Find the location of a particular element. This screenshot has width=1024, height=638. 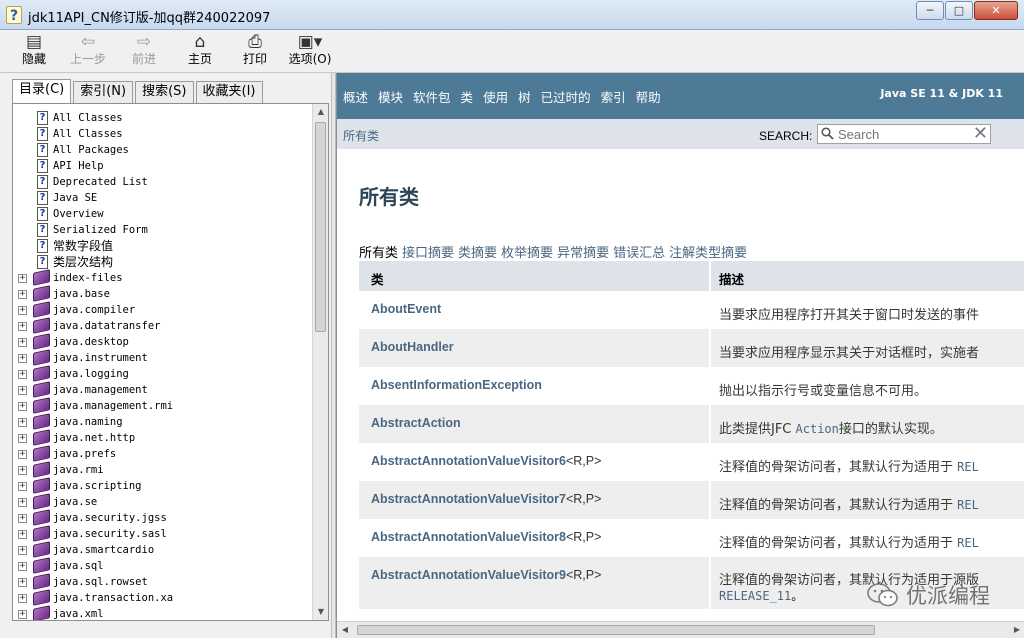

tree-item: + java.smartcardio is located at coordinates (163, 549).